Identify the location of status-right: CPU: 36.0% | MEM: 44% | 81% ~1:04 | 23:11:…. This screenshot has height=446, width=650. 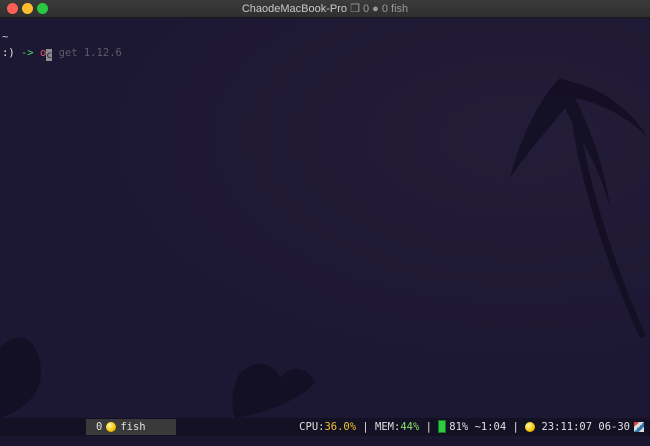
(471, 426).